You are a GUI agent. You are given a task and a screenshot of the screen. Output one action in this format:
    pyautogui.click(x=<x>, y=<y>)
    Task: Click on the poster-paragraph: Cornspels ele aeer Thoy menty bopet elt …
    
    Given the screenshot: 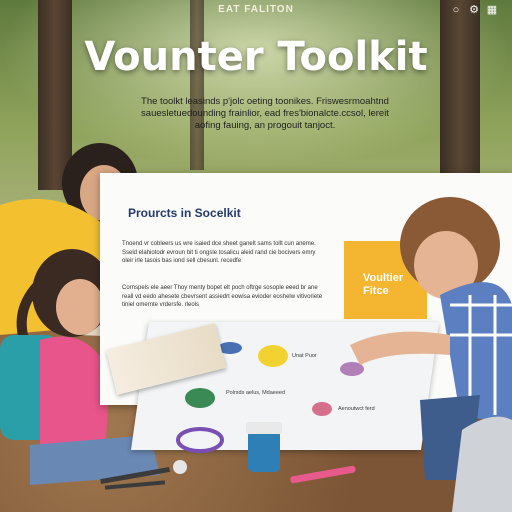 What is the action you would take?
    pyautogui.click(x=222, y=296)
    